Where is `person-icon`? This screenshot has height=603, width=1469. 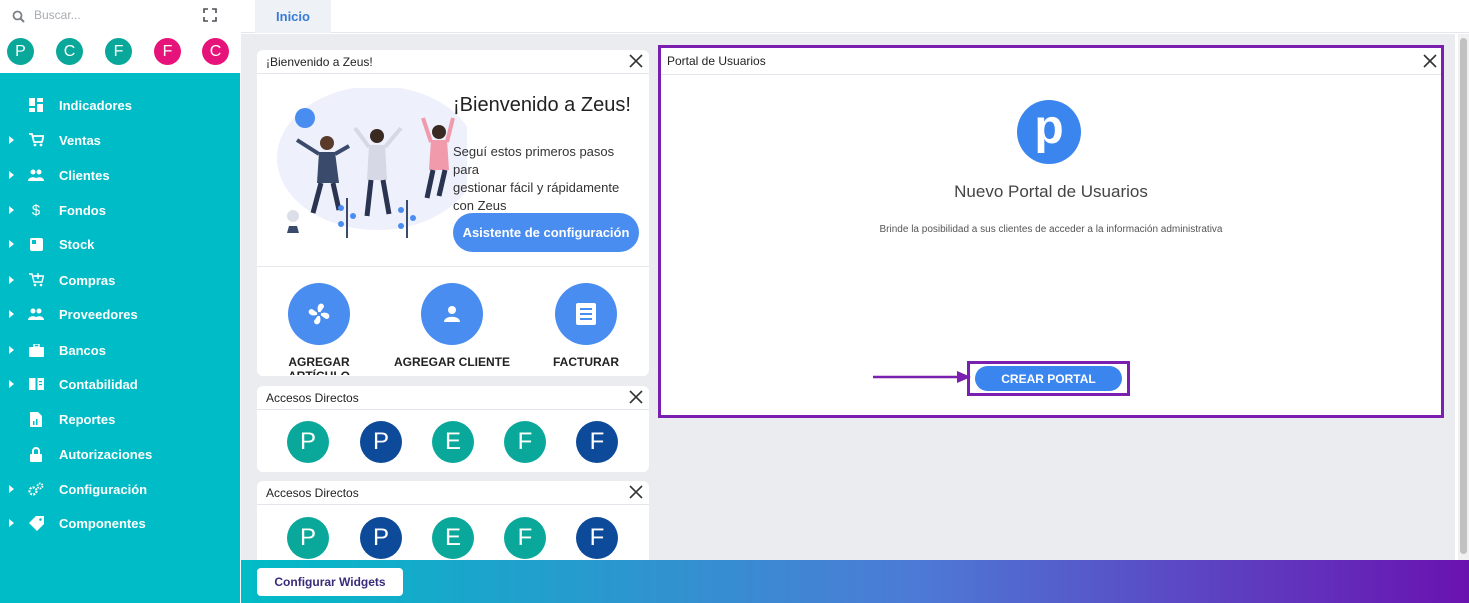 person-icon is located at coordinates (452, 314).